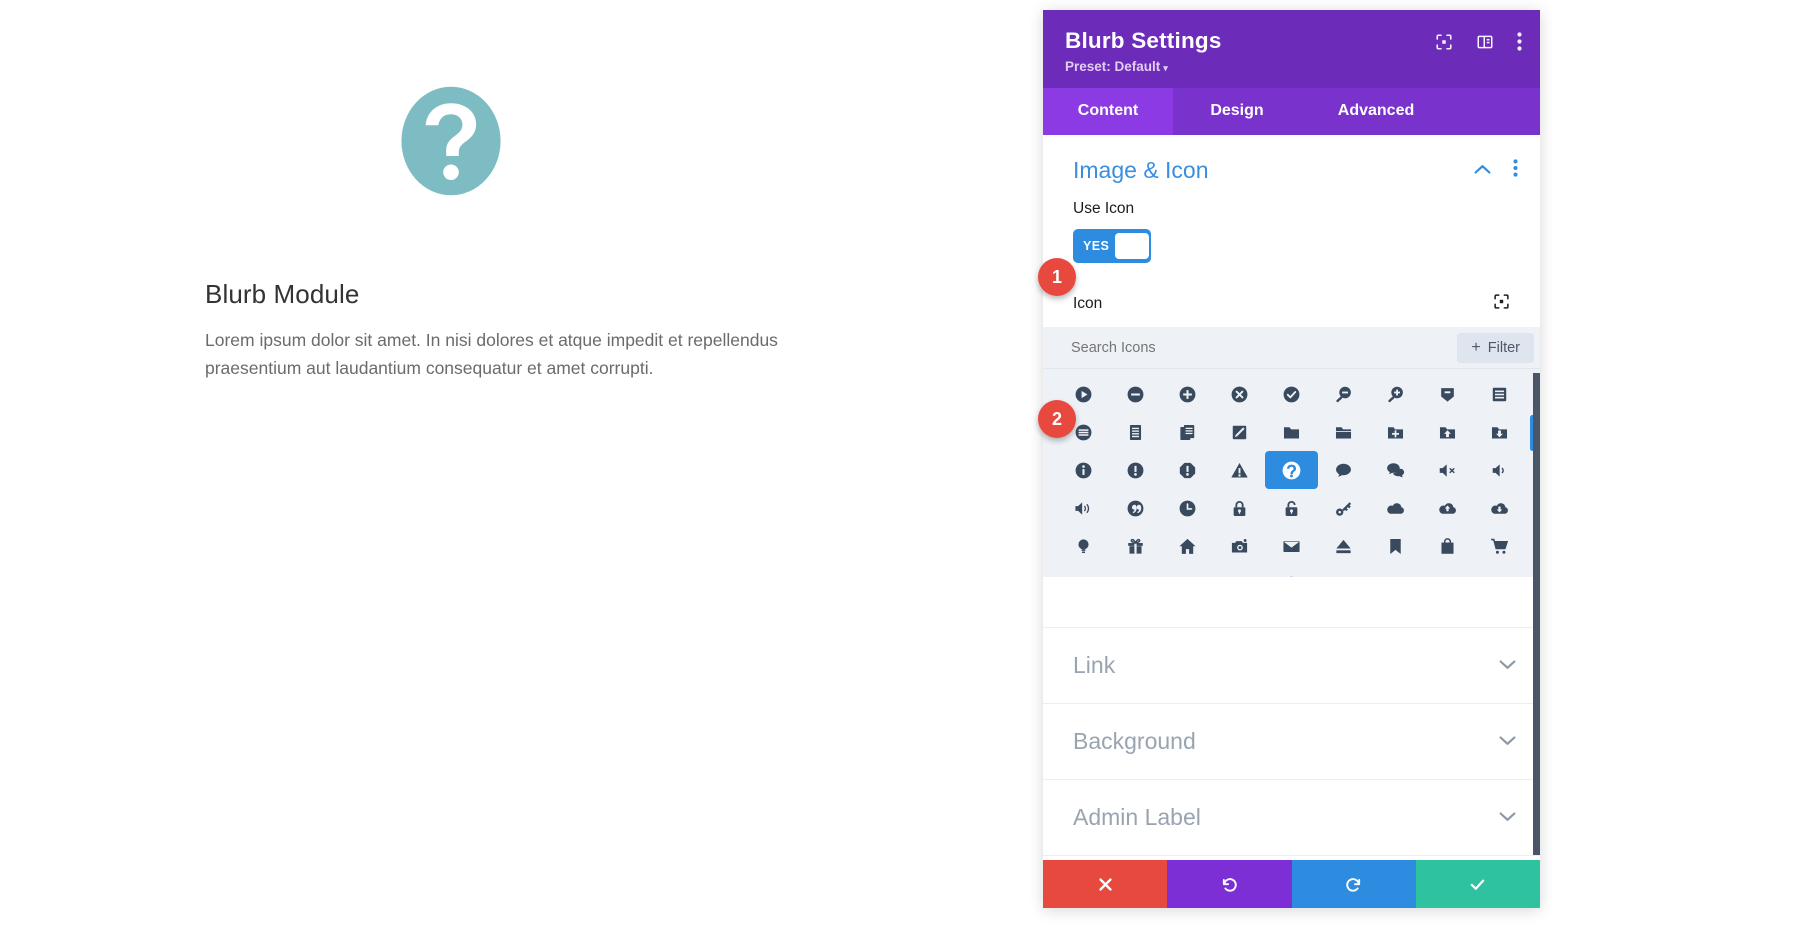 Image resolution: width=1800 pixels, height=940 pixels. Describe the element at coordinates (1482, 171) in the screenshot. I see `chevron-up-icon` at that location.